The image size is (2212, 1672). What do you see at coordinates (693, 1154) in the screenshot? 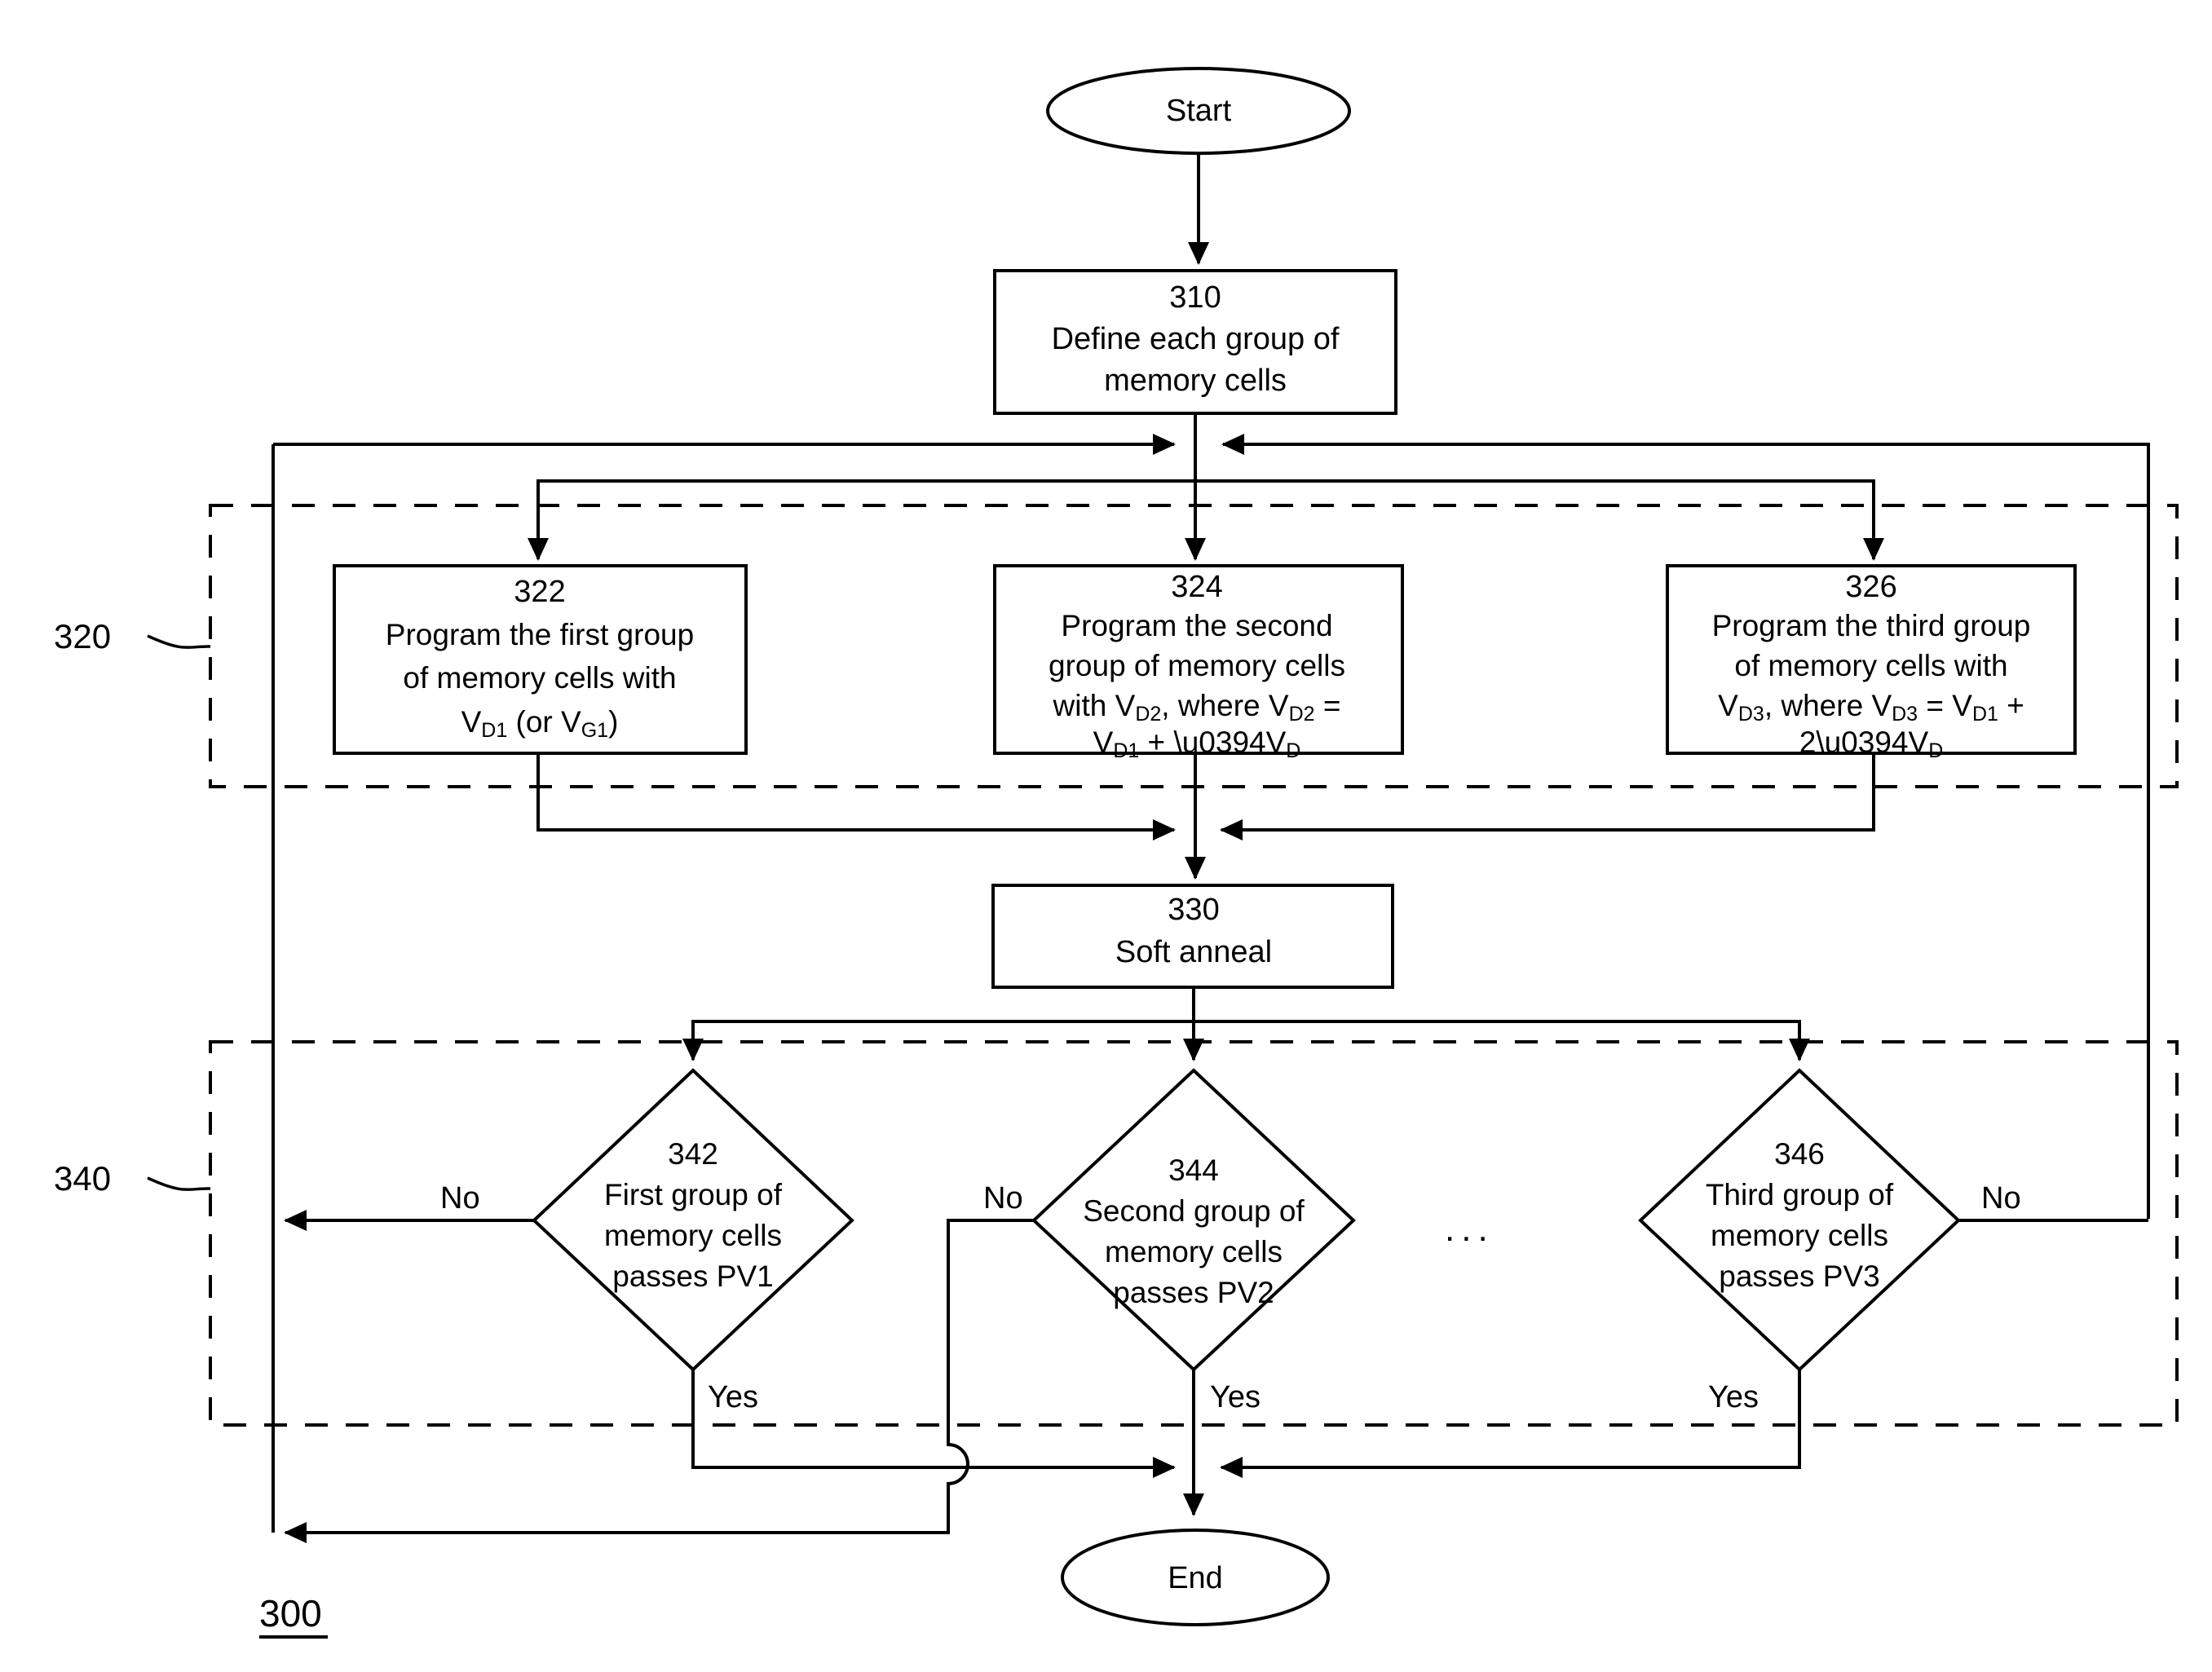
I see `diamond-342-id: 342` at bounding box center [693, 1154].